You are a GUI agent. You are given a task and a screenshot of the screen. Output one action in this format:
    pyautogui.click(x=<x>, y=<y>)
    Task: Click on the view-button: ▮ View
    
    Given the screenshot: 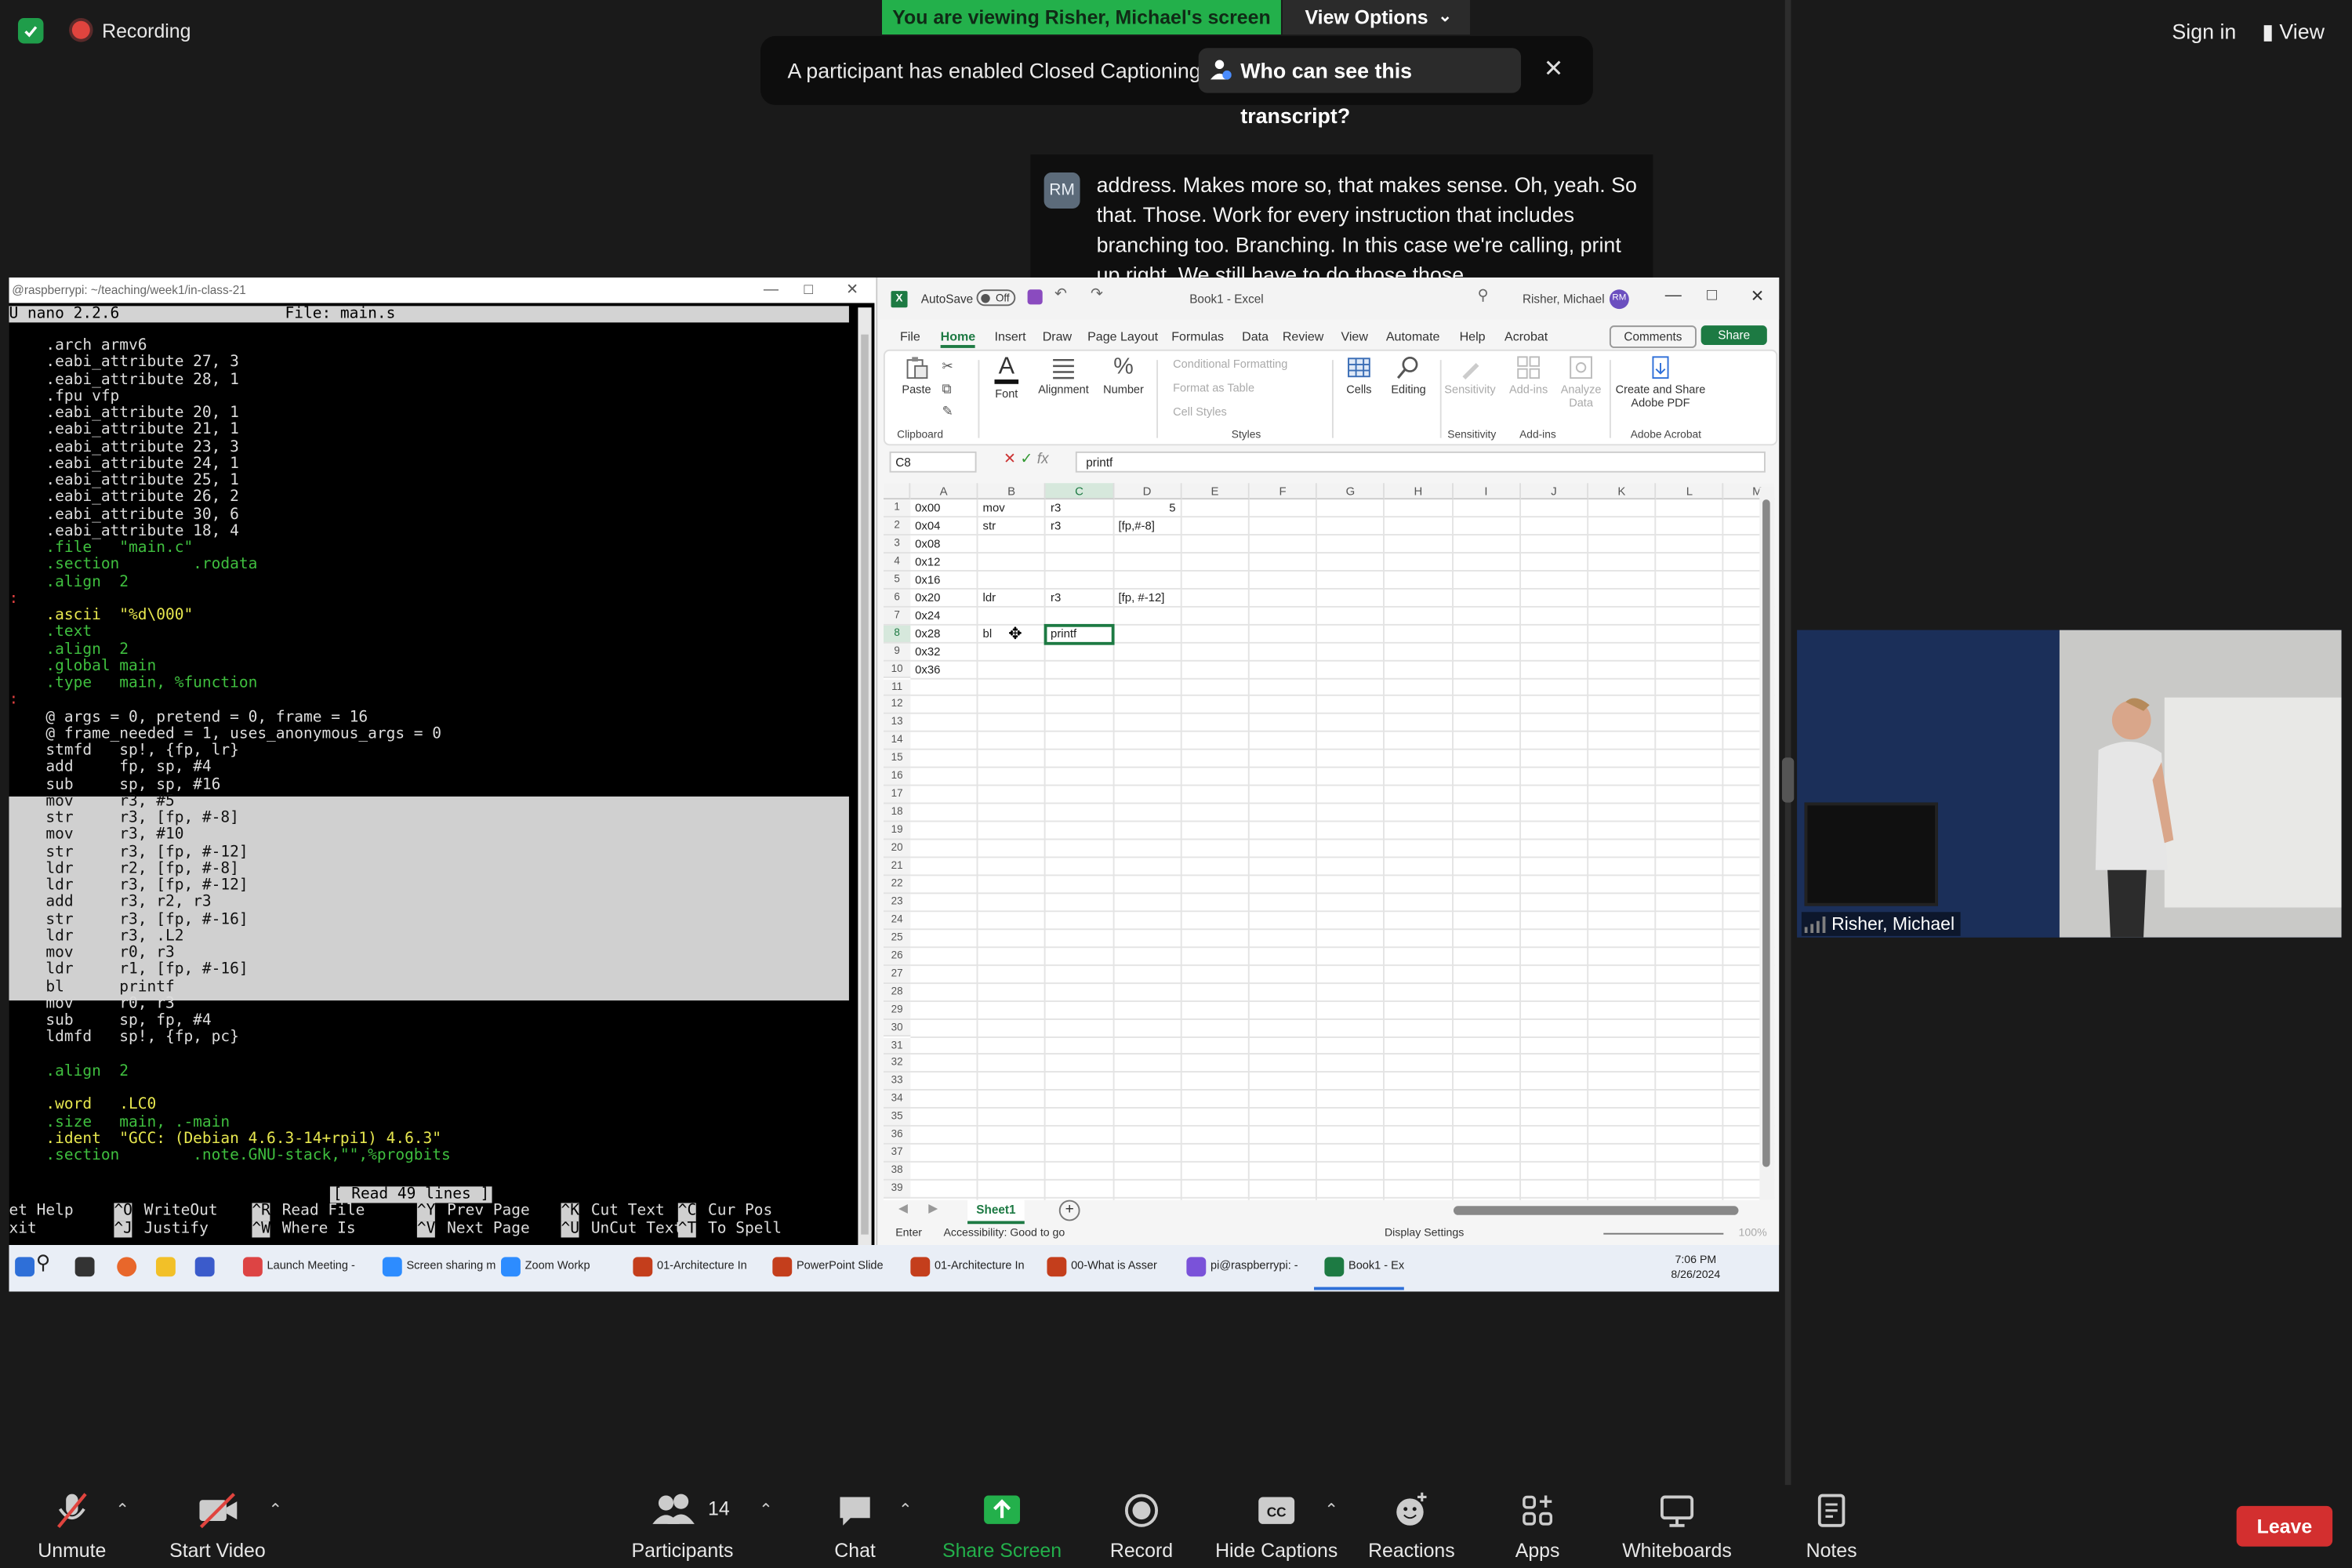 What is the action you would take?
    pyautogui.click(x=2293, y=32)
    